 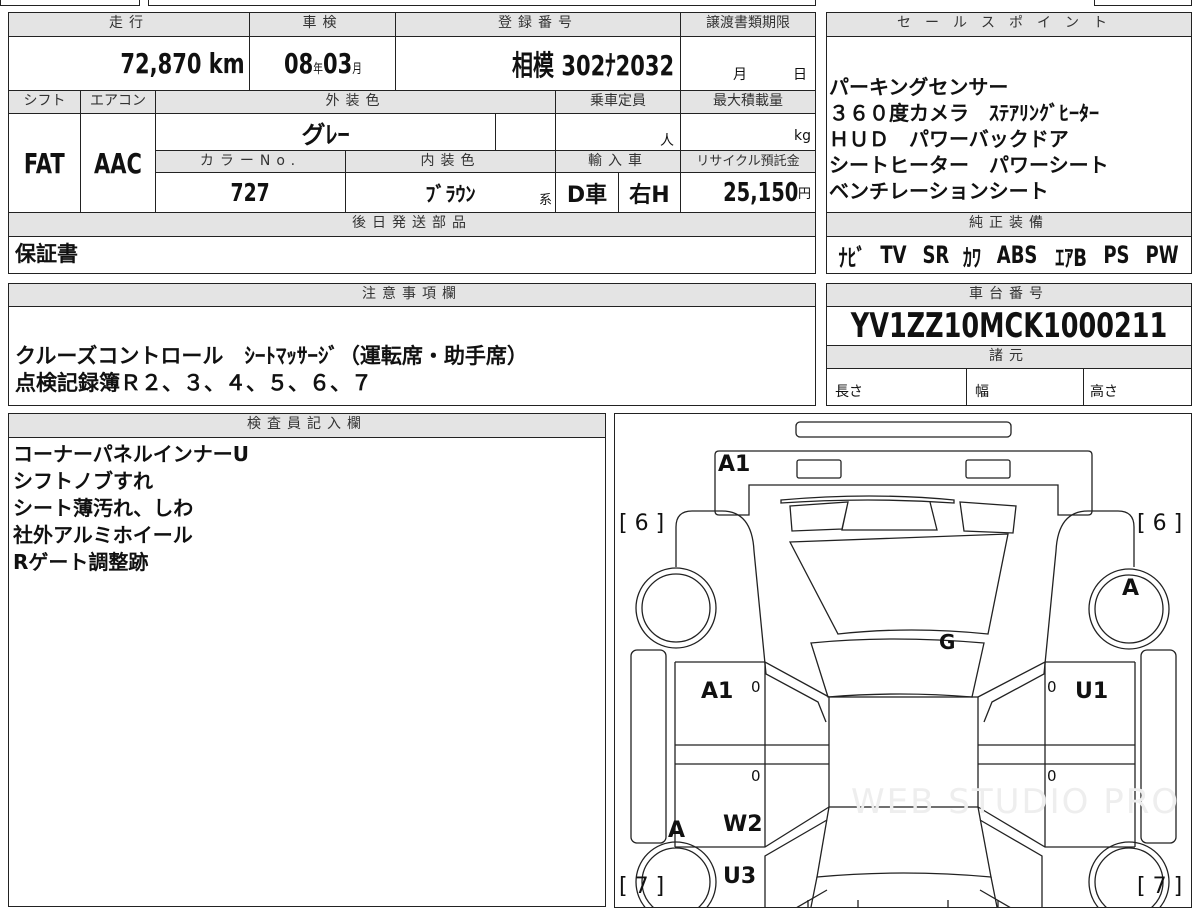 What do you see at coordinates (356, 69) in the screenshot?
I see `month-unit: 月` at bounding box center [356, 69].